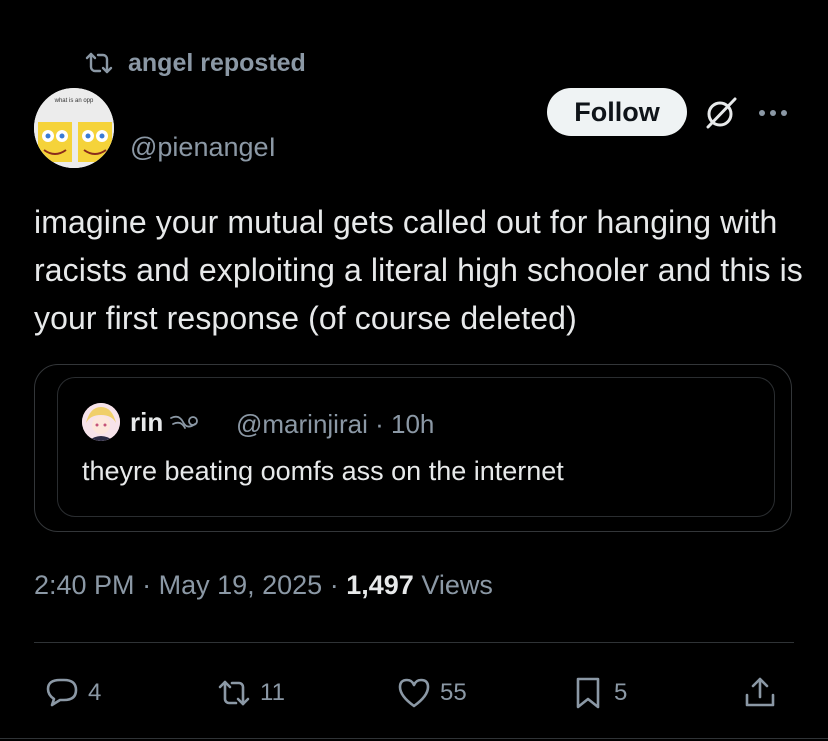 This screenshot has height=741, width=828. Describe the element at coordinates (241, 585) in the screenshot. I see `post-date: May 19, 2025` at that location.